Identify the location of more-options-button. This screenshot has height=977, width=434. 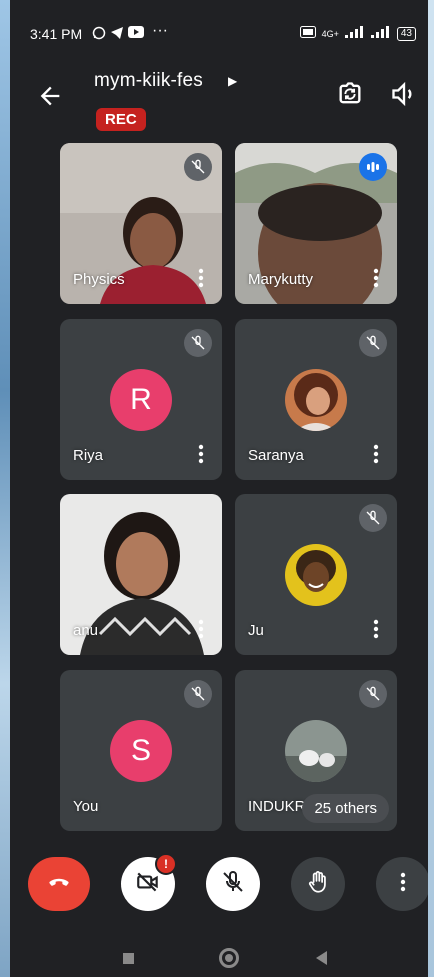
(402, 884).